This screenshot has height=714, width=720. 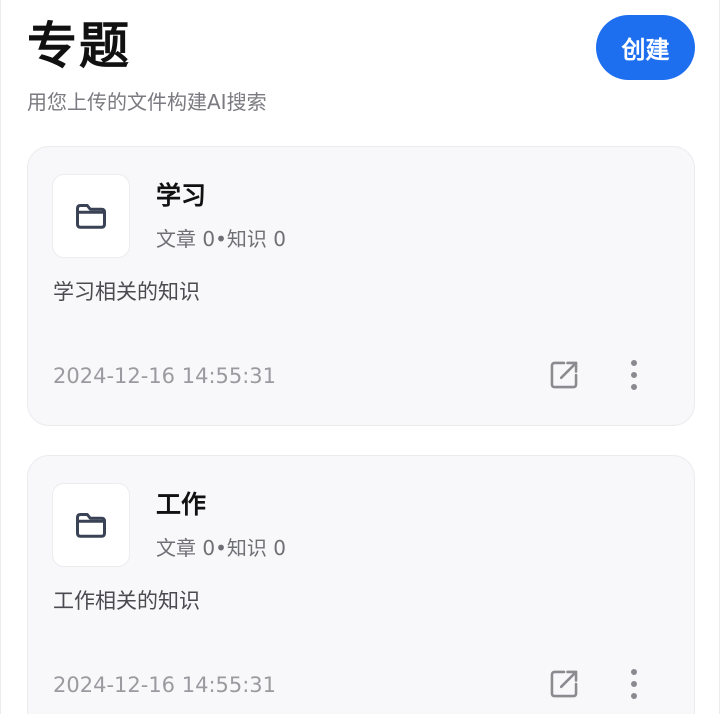 What do you see at coordinates (181, 195) in the screenshot?
I see `topic-name: 学习` at bounding box center [181, 195].